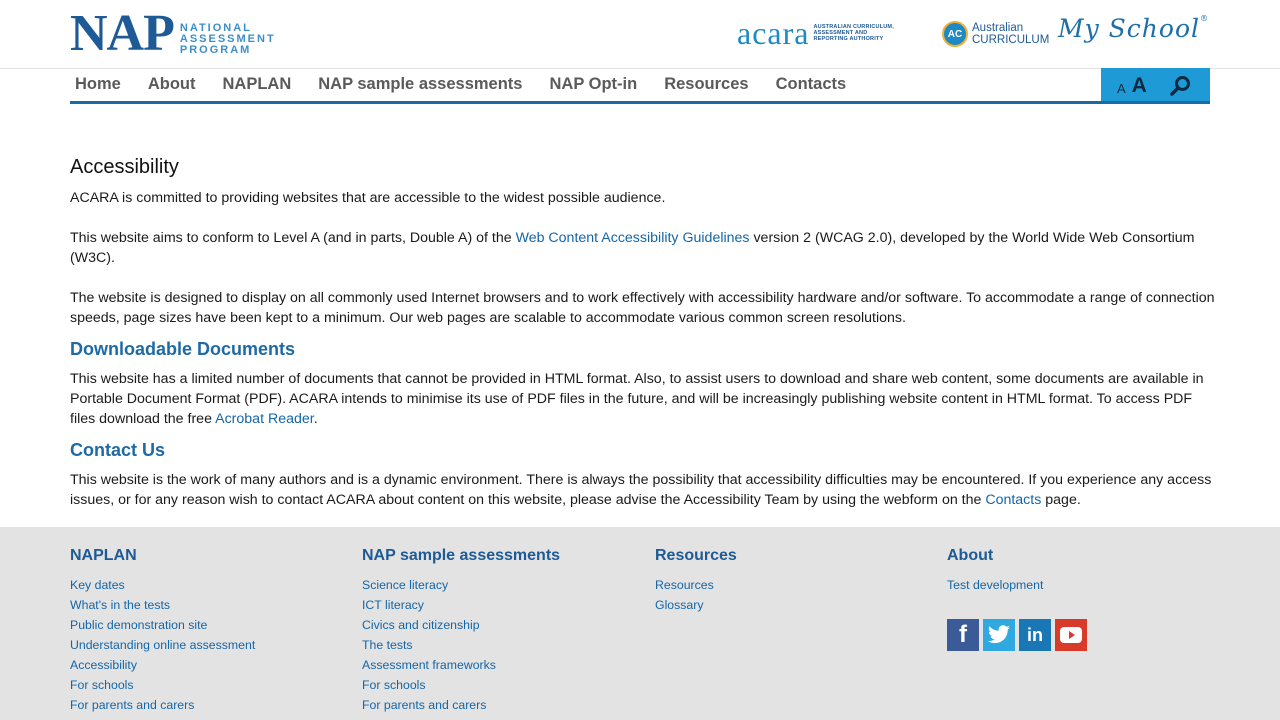 This screenshot has height=720, width=1280. Describe the element at coordinates (162, 625) in the screenshot. I see `footer-link-public-demonstration-site: Public demonstration site` at that location.